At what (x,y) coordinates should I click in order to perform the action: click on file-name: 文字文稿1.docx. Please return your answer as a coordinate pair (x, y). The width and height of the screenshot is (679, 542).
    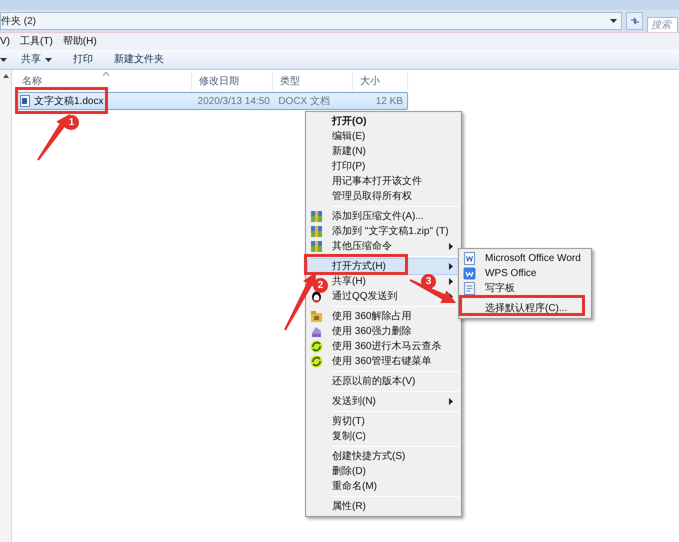
    Looking at the image, I should click on (69, 101).